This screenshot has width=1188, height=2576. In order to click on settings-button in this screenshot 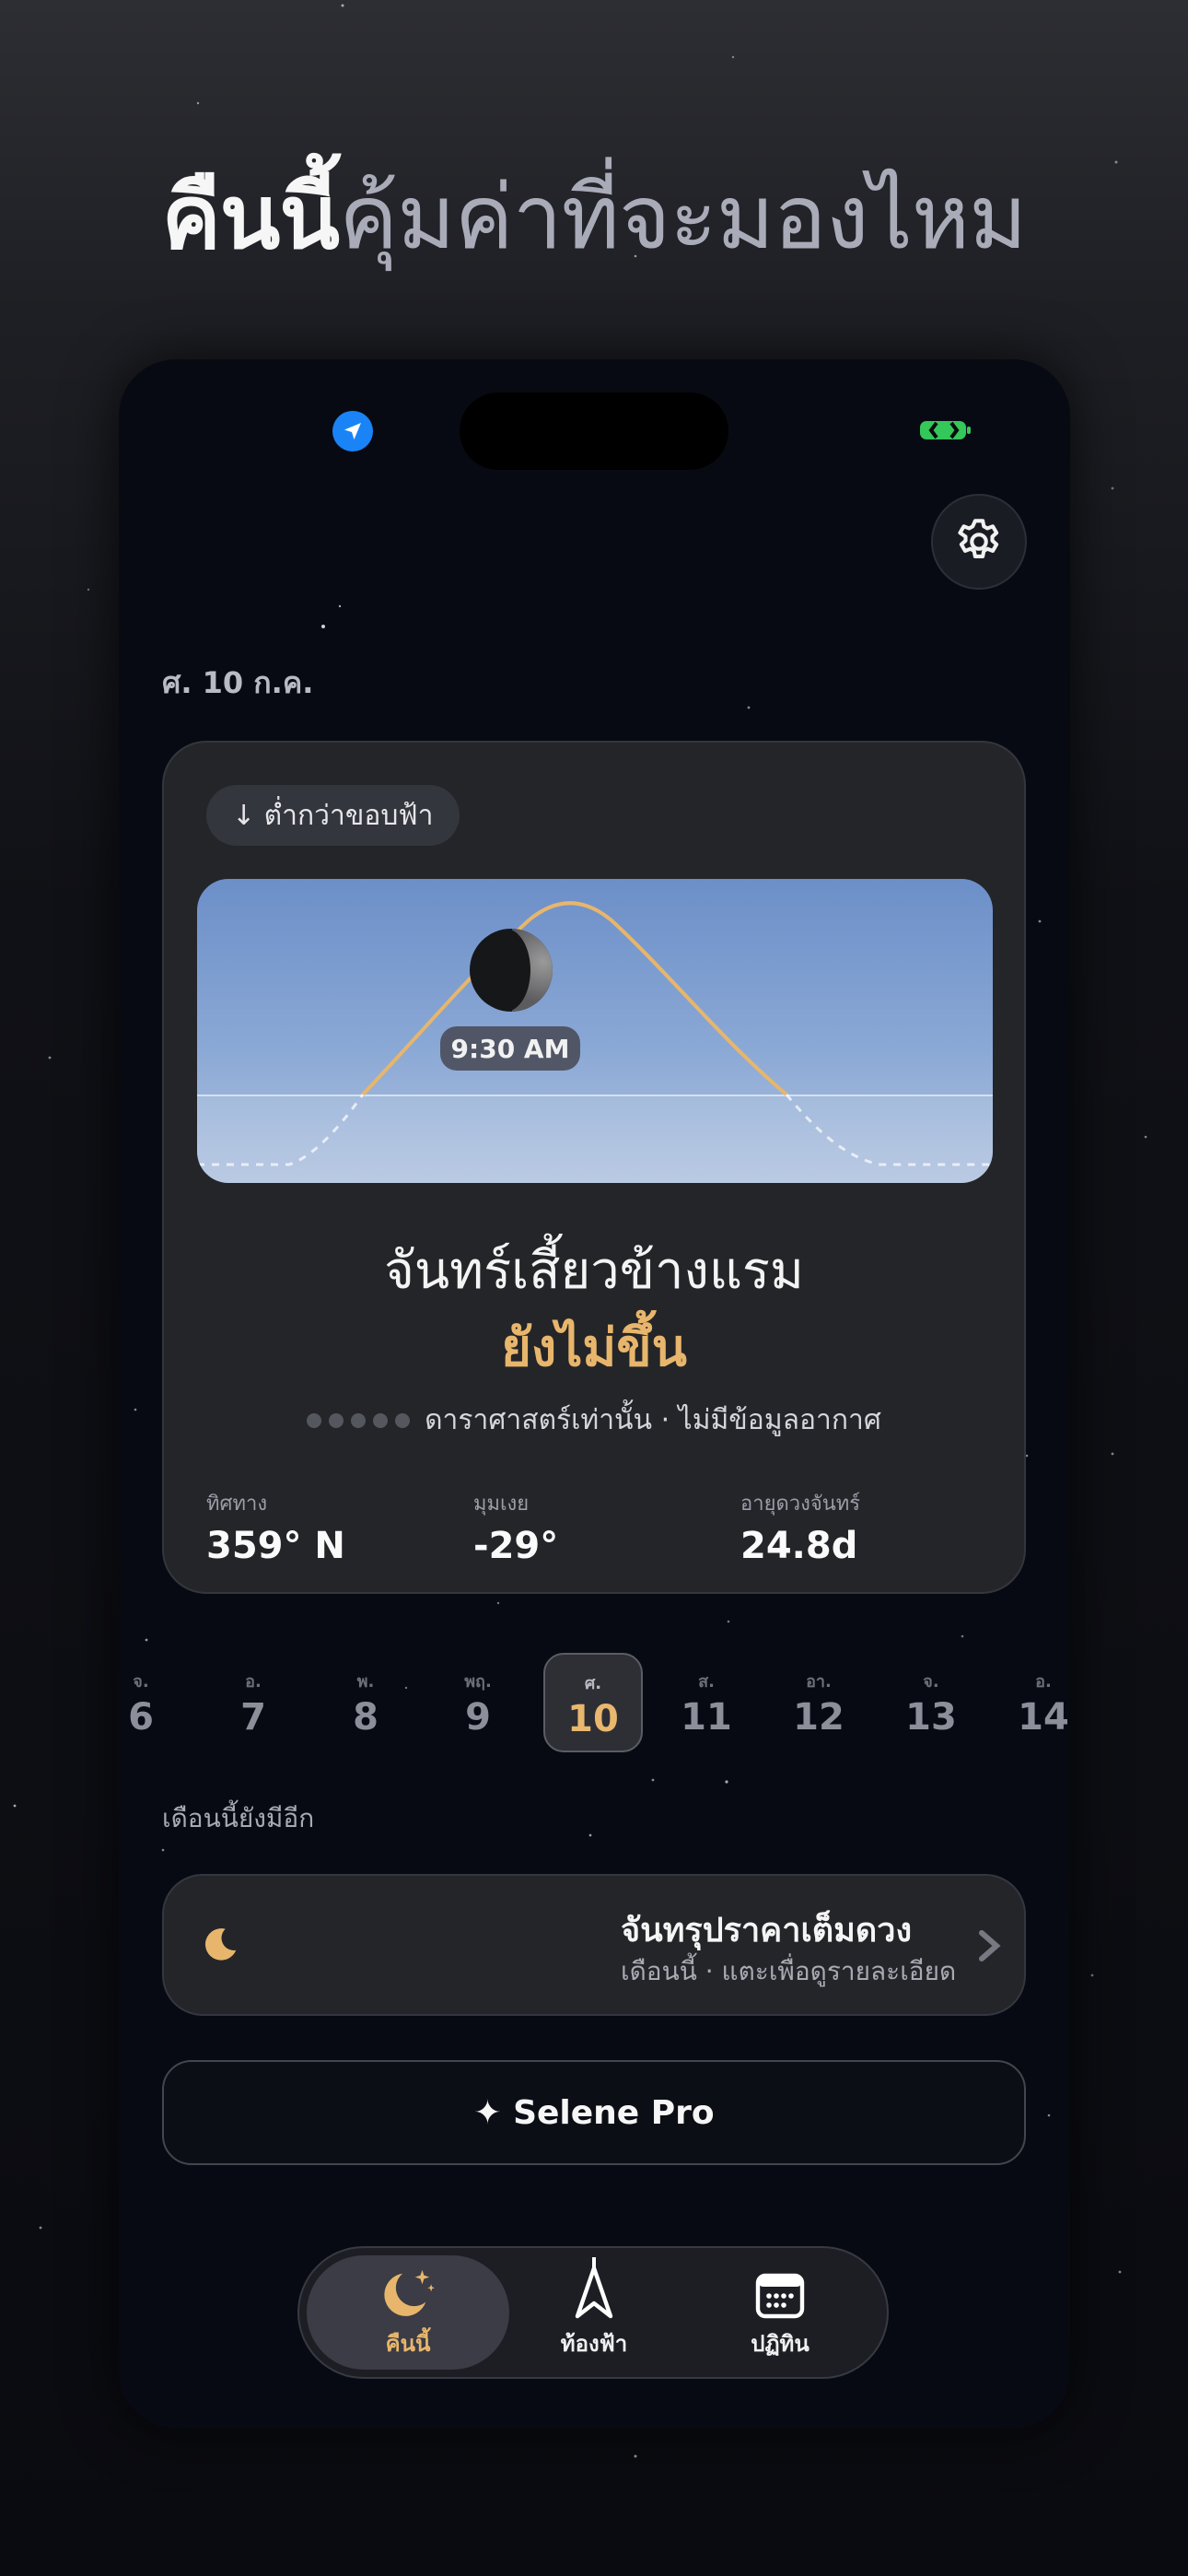, I will do `click(979, 542)`.